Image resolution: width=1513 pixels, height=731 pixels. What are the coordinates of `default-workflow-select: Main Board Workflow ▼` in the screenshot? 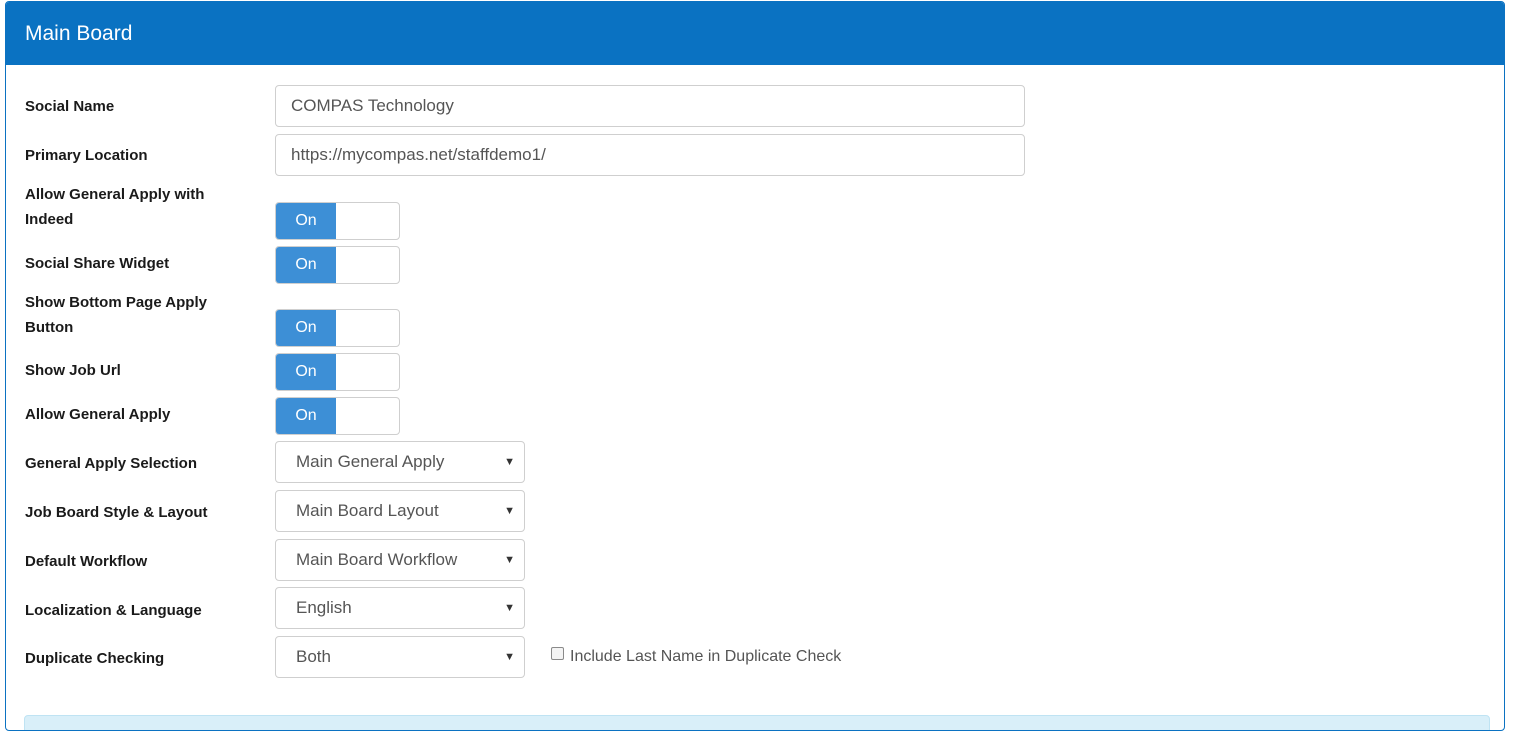 It's located at (400, 560).